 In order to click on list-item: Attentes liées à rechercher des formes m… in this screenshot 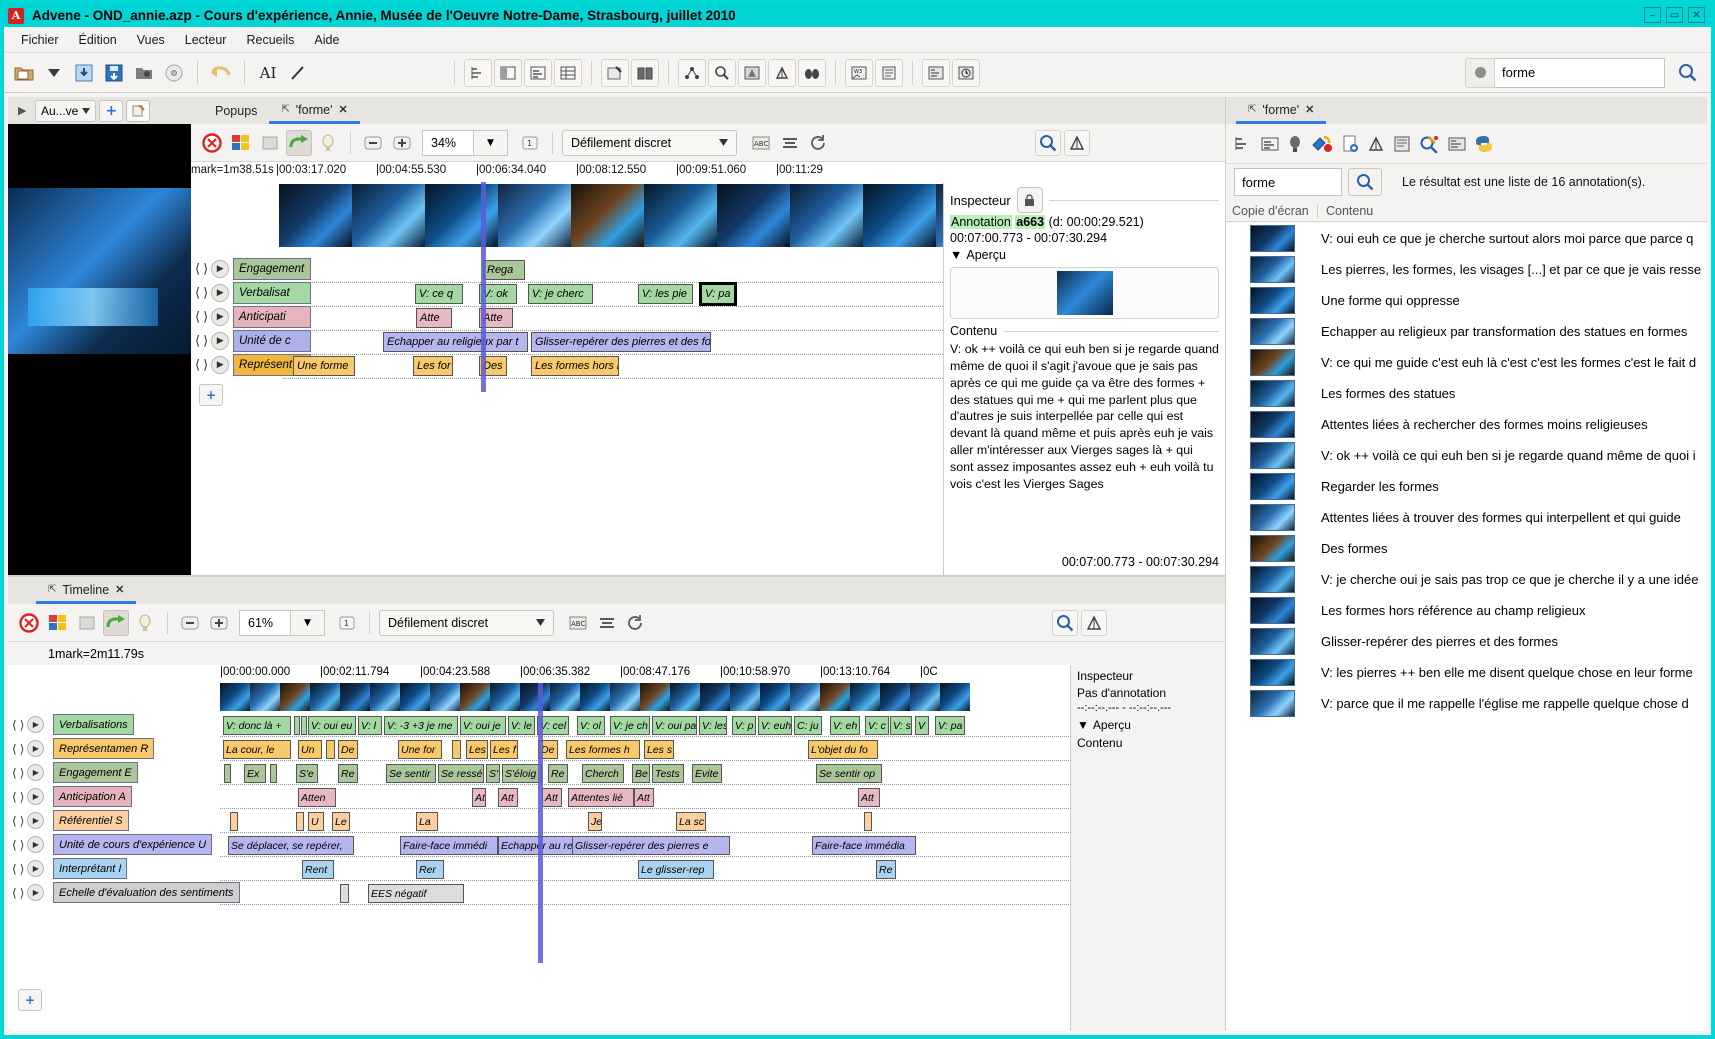, I will do `click(1466, 424)`.